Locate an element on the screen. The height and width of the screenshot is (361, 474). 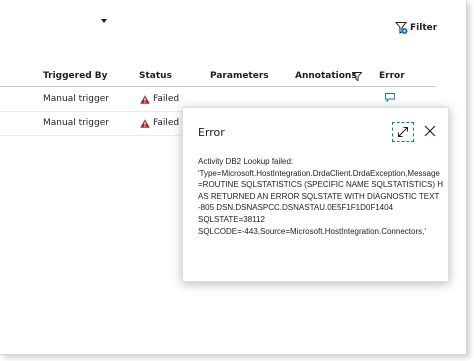
column-header-triggered-by: Triggered By is located at coordinates (75, 76).